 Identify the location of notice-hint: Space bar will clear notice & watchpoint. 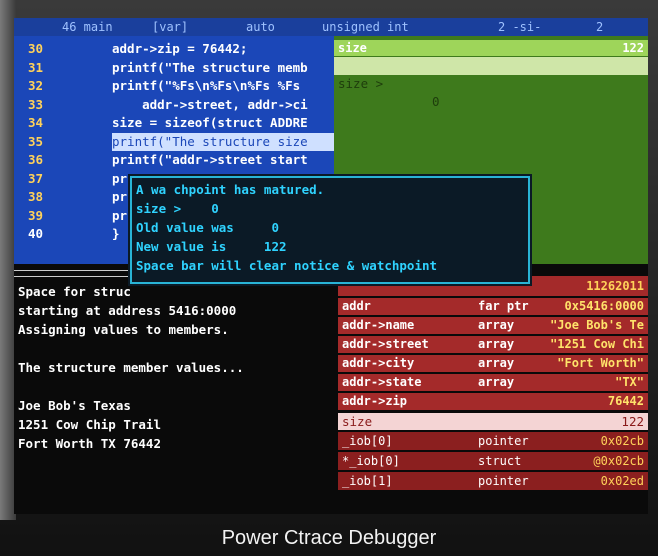
(287, 265).